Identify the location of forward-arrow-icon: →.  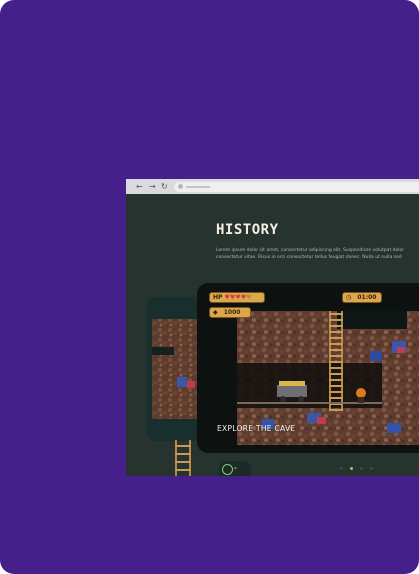
(152, 186).